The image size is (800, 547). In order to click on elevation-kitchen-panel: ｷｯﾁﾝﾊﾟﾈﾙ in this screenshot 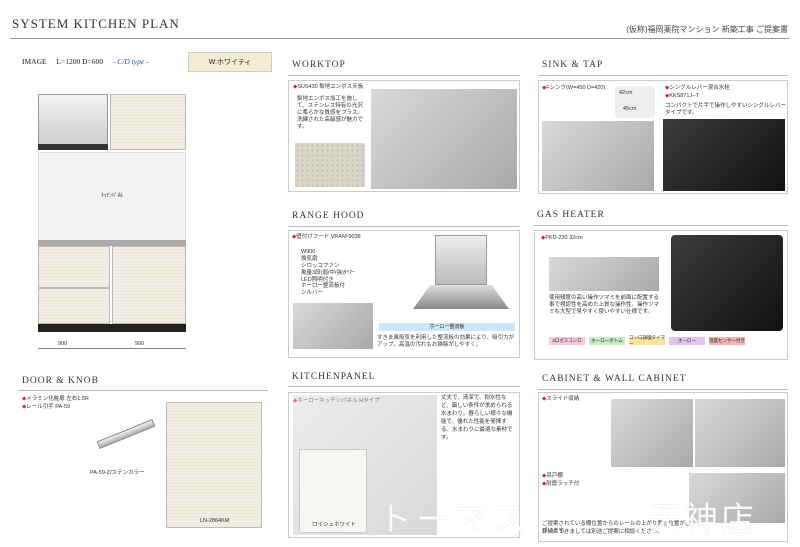, I will do `click(112, 197)`.